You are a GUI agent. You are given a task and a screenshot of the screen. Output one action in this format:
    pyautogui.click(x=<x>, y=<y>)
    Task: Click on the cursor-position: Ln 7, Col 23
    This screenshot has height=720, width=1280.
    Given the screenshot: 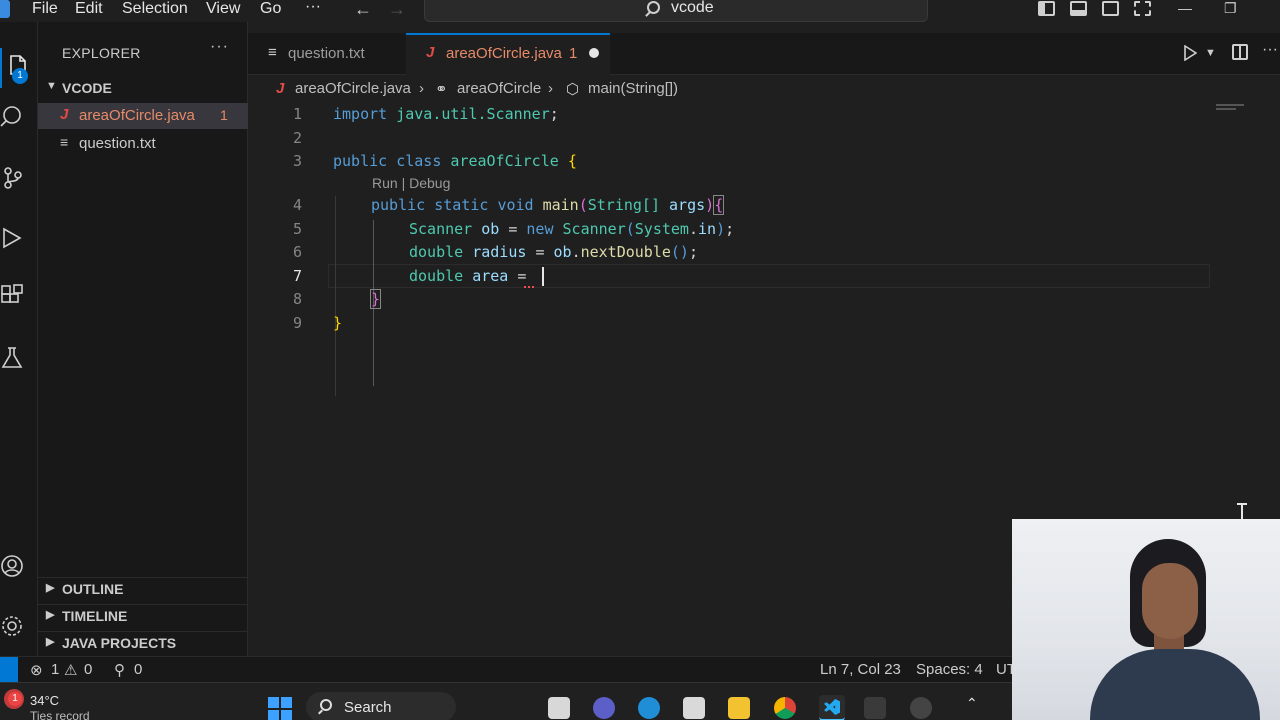 What is the action you would take?
    pyautogui.click(x=860, y=669)
    